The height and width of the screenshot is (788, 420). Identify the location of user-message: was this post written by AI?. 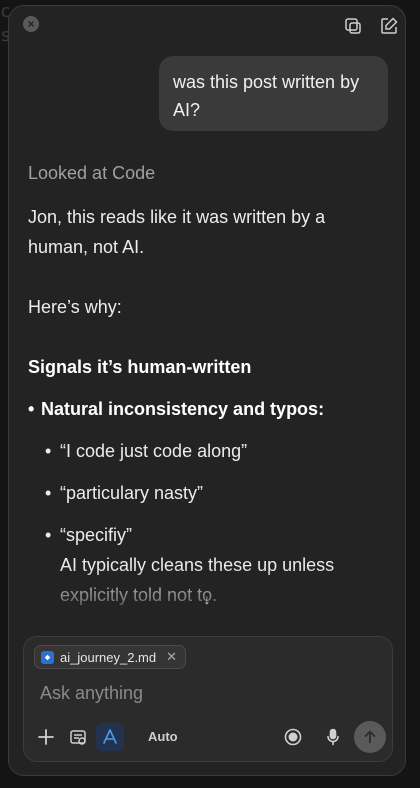
(273, 93).